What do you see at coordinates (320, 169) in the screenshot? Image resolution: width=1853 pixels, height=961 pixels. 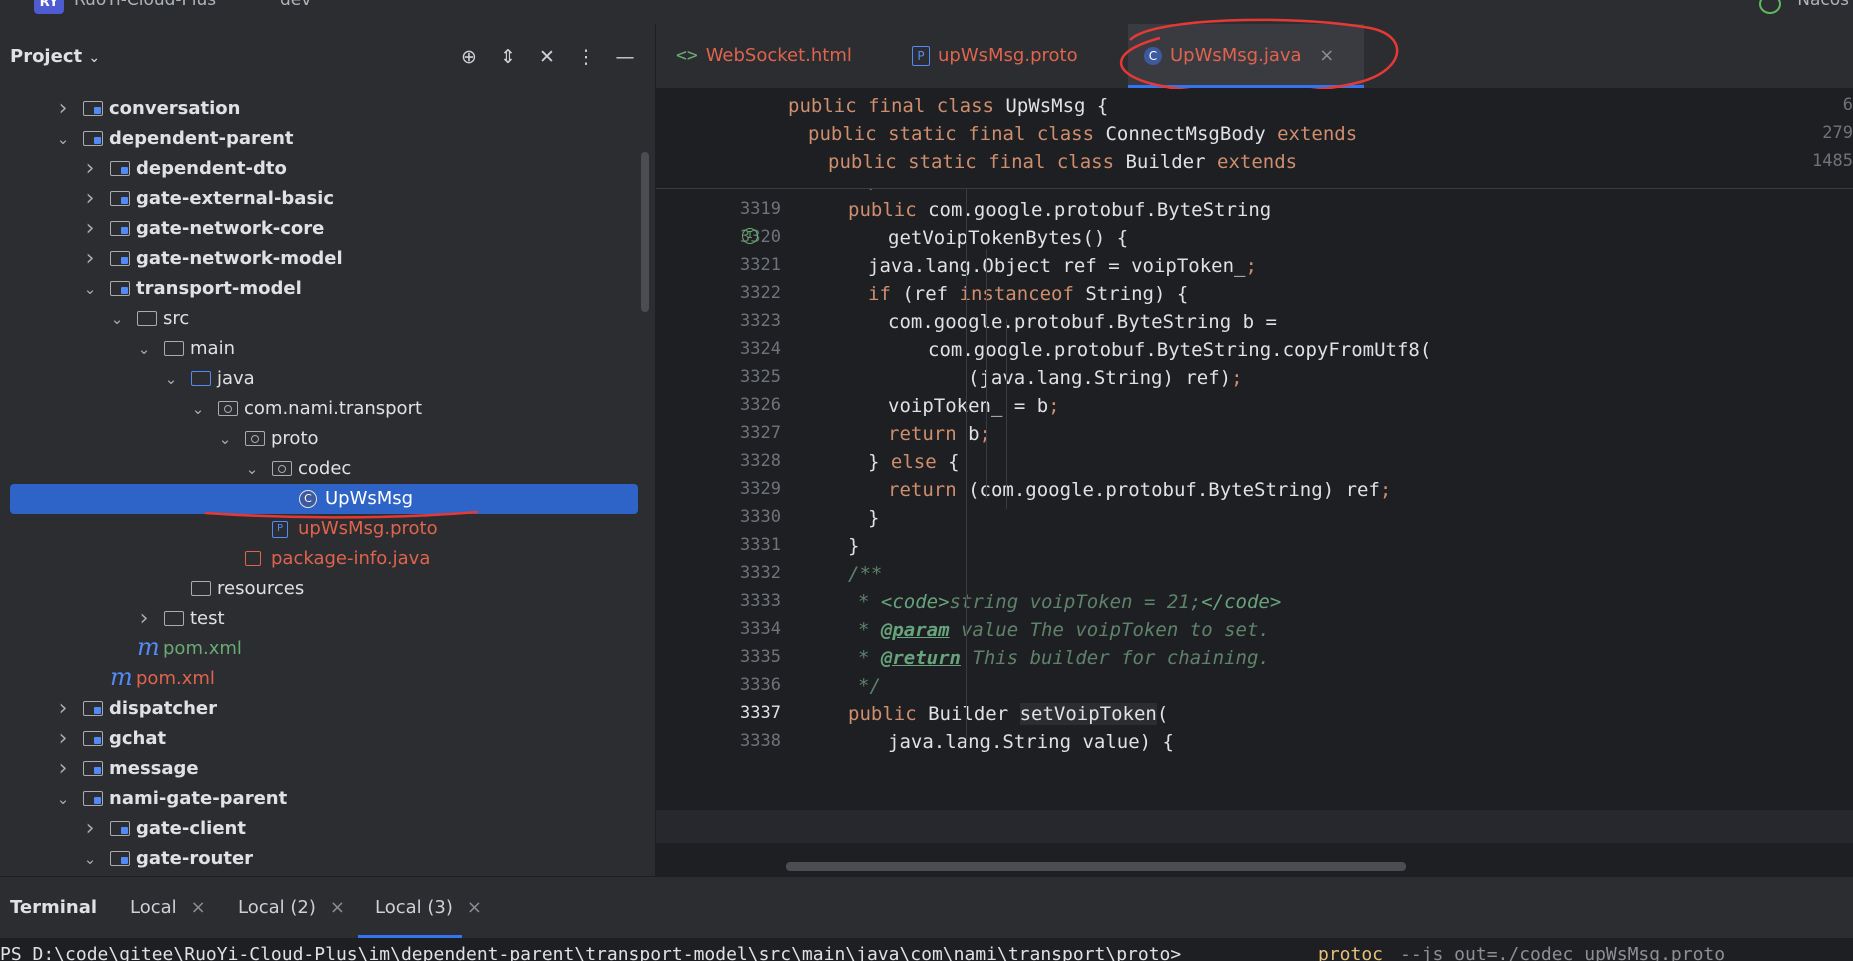 I see `tree-item: › dependent-dto` at bounding box center [320, 169].